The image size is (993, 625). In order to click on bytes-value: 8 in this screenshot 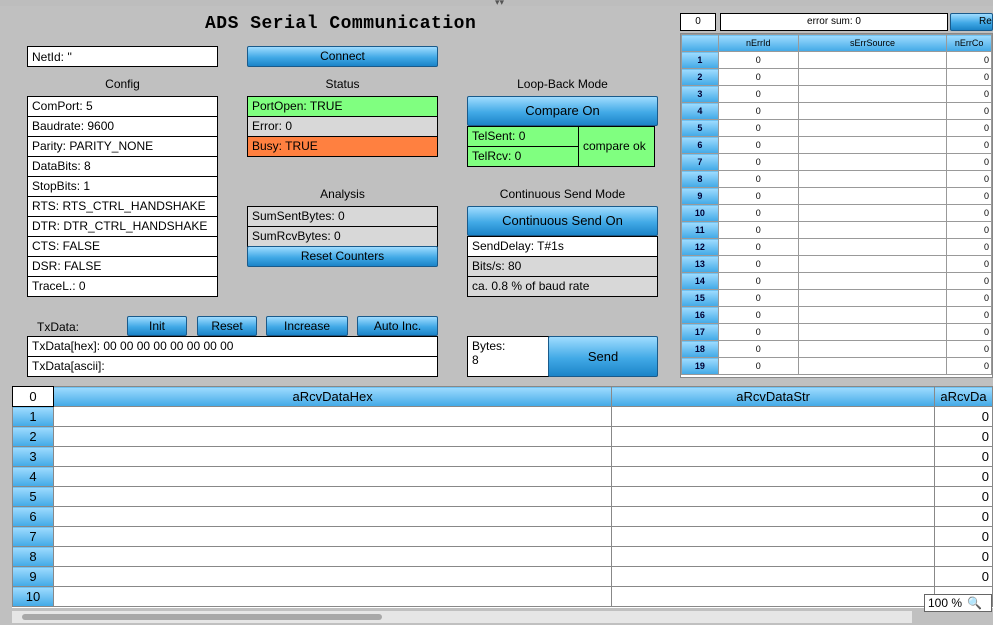, I will do `click(475, 360)`.